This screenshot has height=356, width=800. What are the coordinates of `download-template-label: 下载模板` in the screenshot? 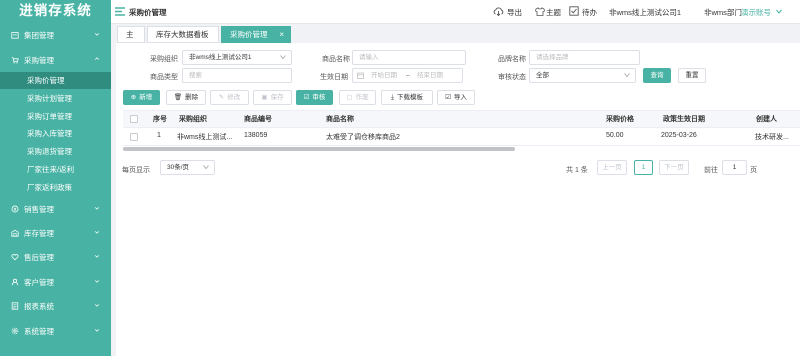 It's located at (409, 97).